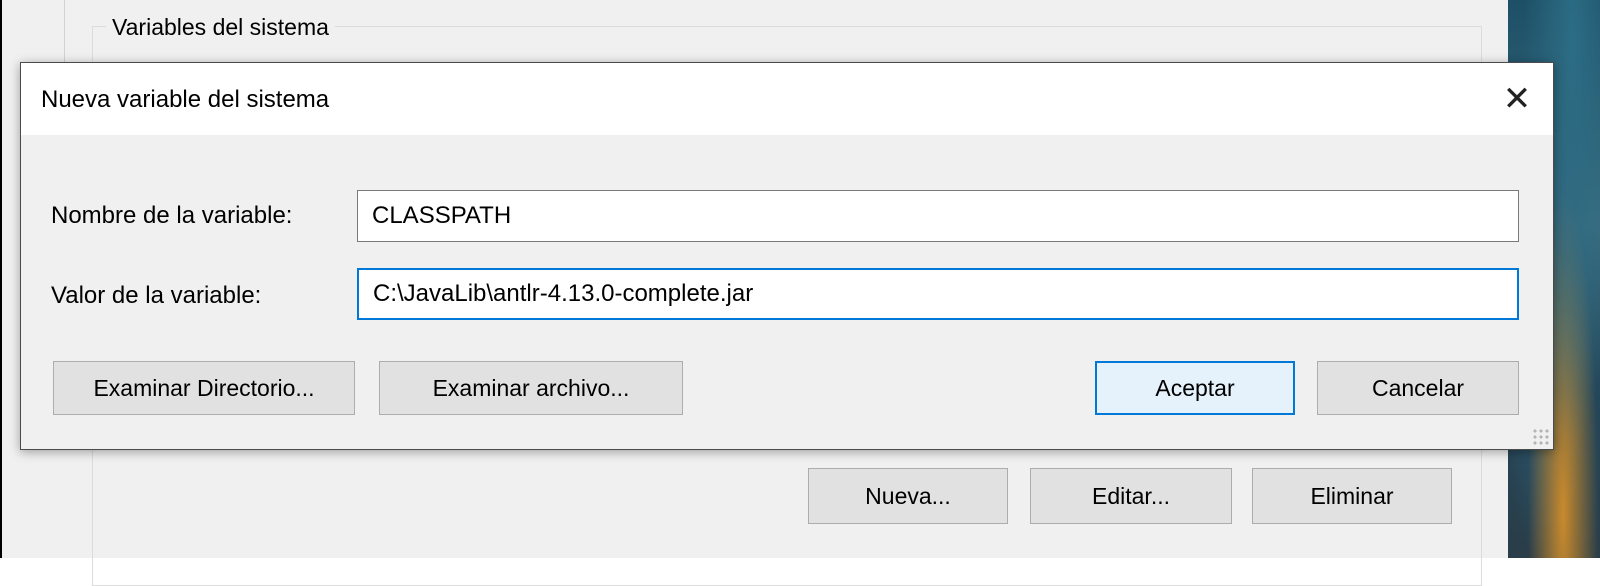 This screenshot has width=1600, height=586. I want to click on close-icon: ✕, so click(1517, 99).